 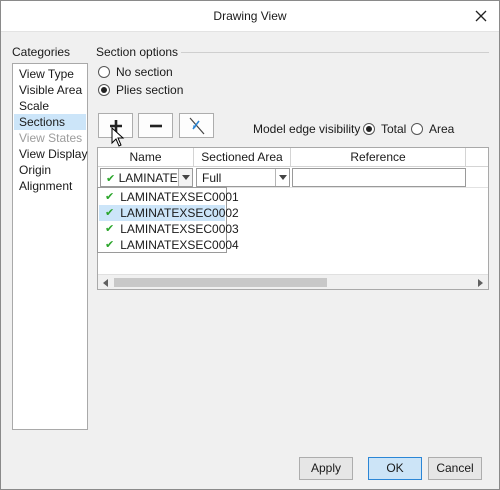 I want to click on edge-visibility-label: Model edge visibility, so click(x=307, y=129).